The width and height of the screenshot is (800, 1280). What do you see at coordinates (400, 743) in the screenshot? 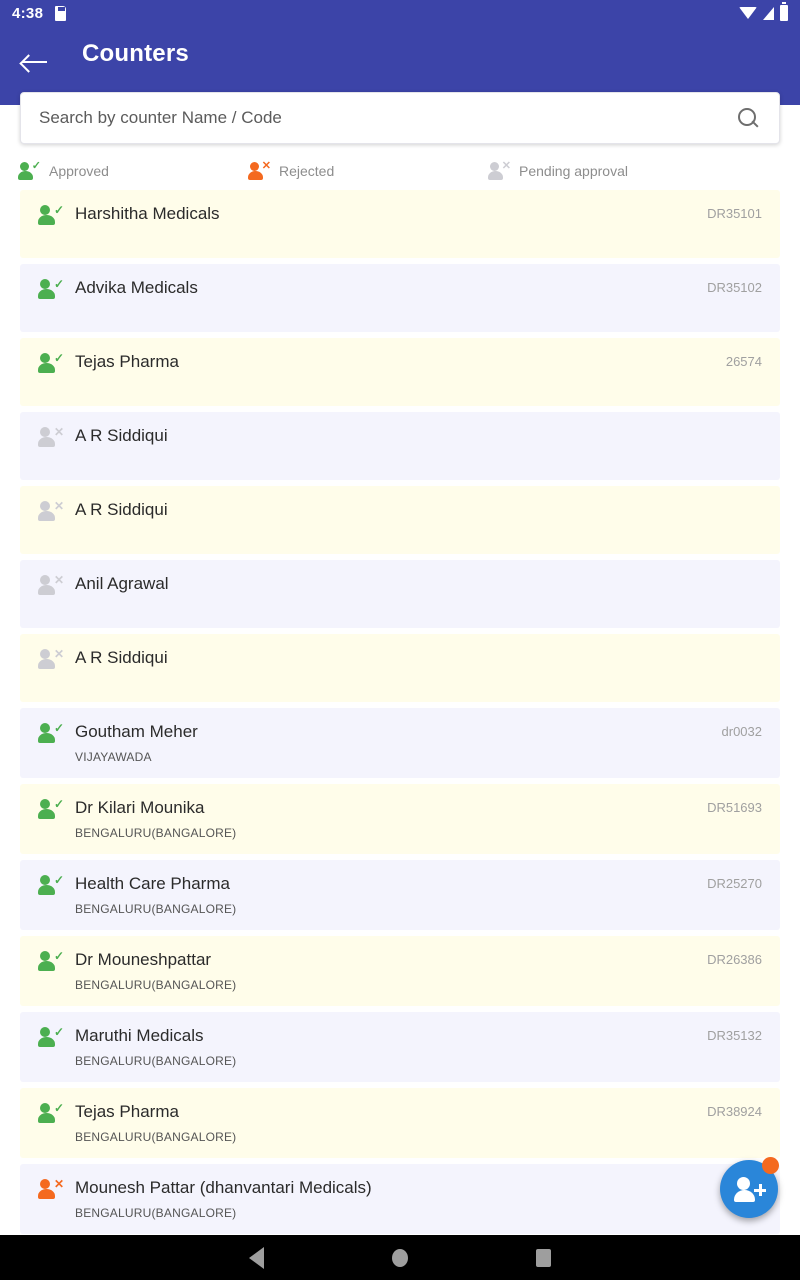
I see `counter-row: ✓ Goutham Meher VIJAYAWADA dr0032` at bounding box center [400, 743].